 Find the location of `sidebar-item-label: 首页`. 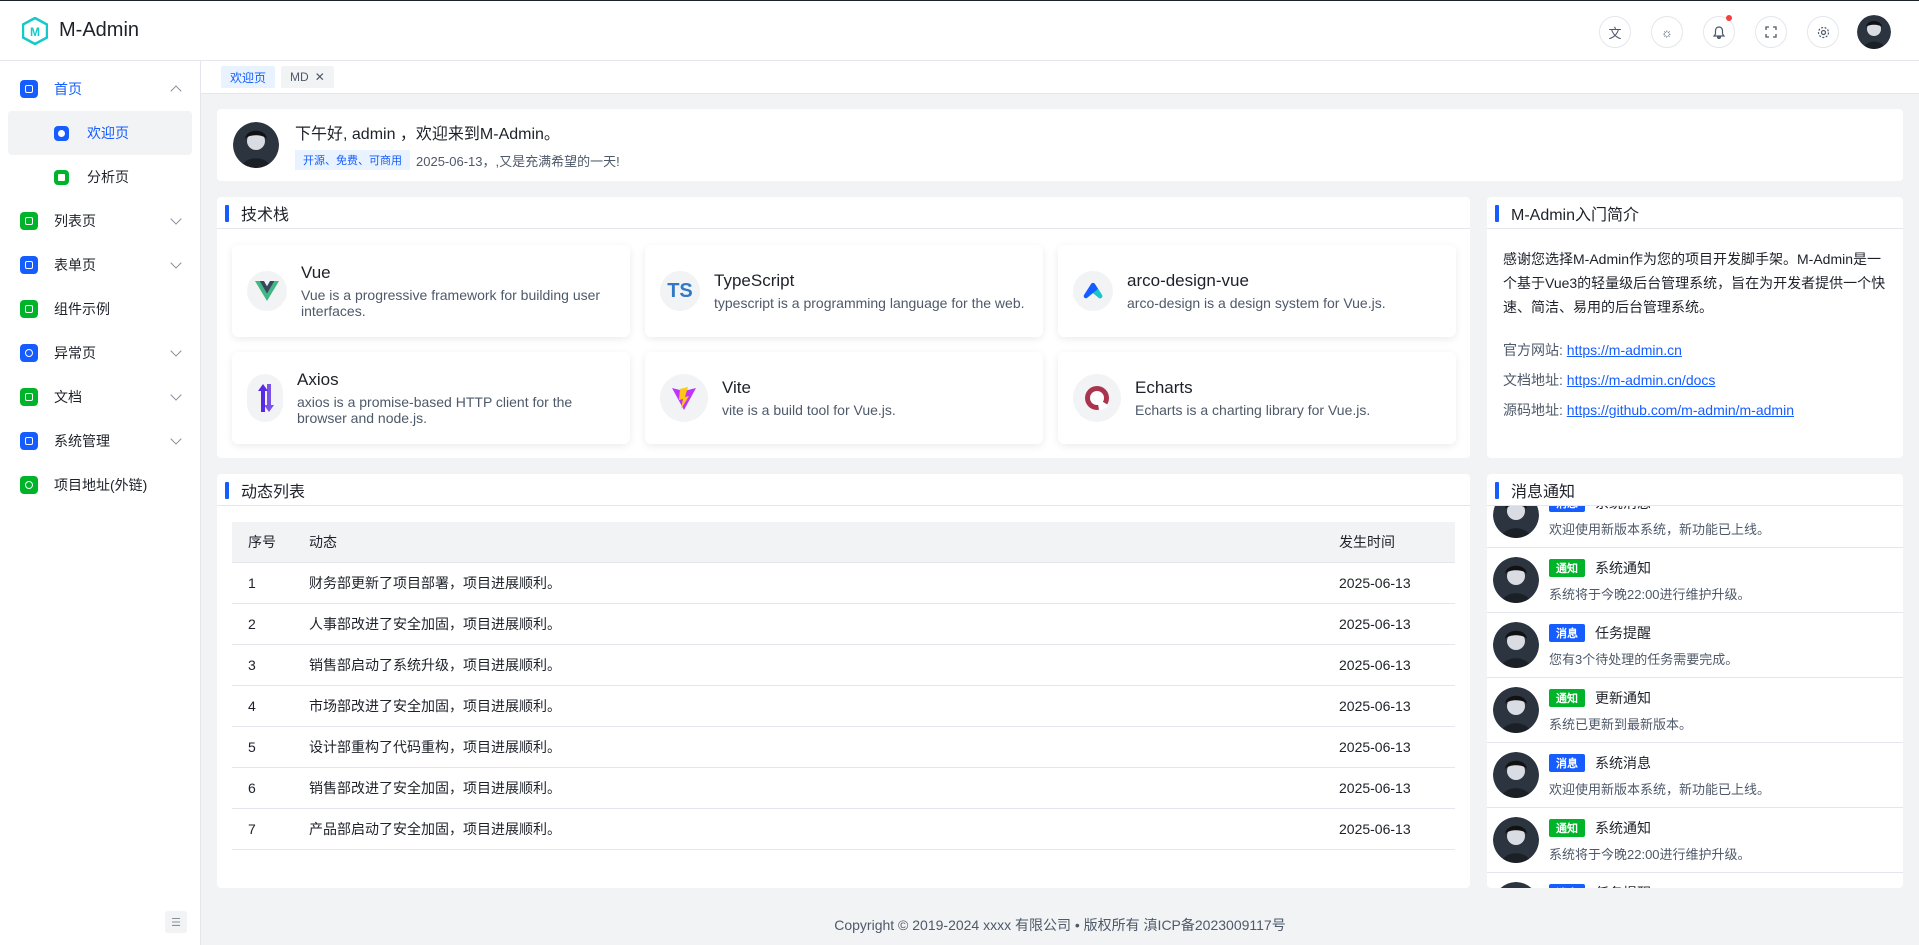

sidebar-item-label: 首页 is located at coordinates (68, 89).